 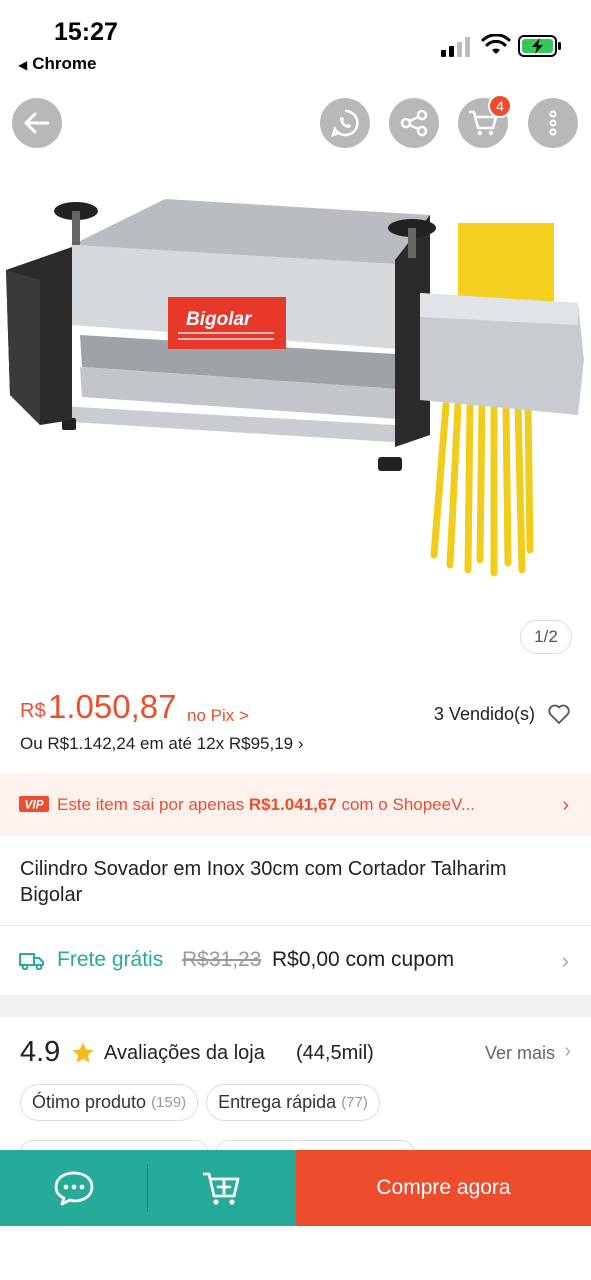 I want to click on heart-icon, so click(x=559, y=714).